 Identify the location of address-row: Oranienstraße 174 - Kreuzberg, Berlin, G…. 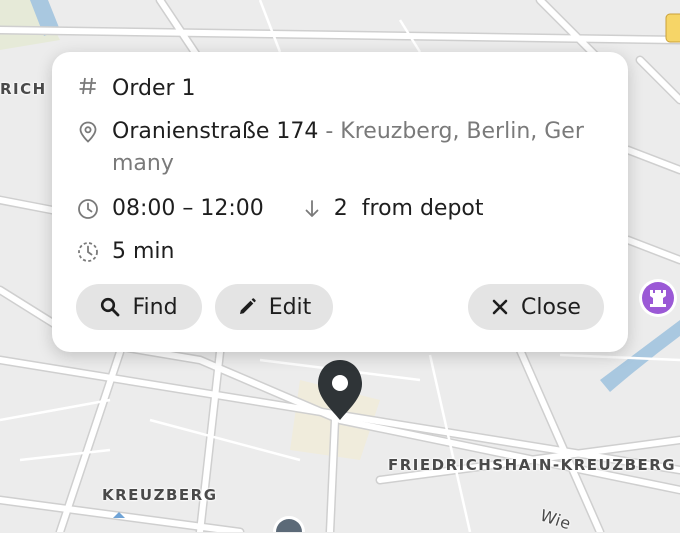
(341, 148).